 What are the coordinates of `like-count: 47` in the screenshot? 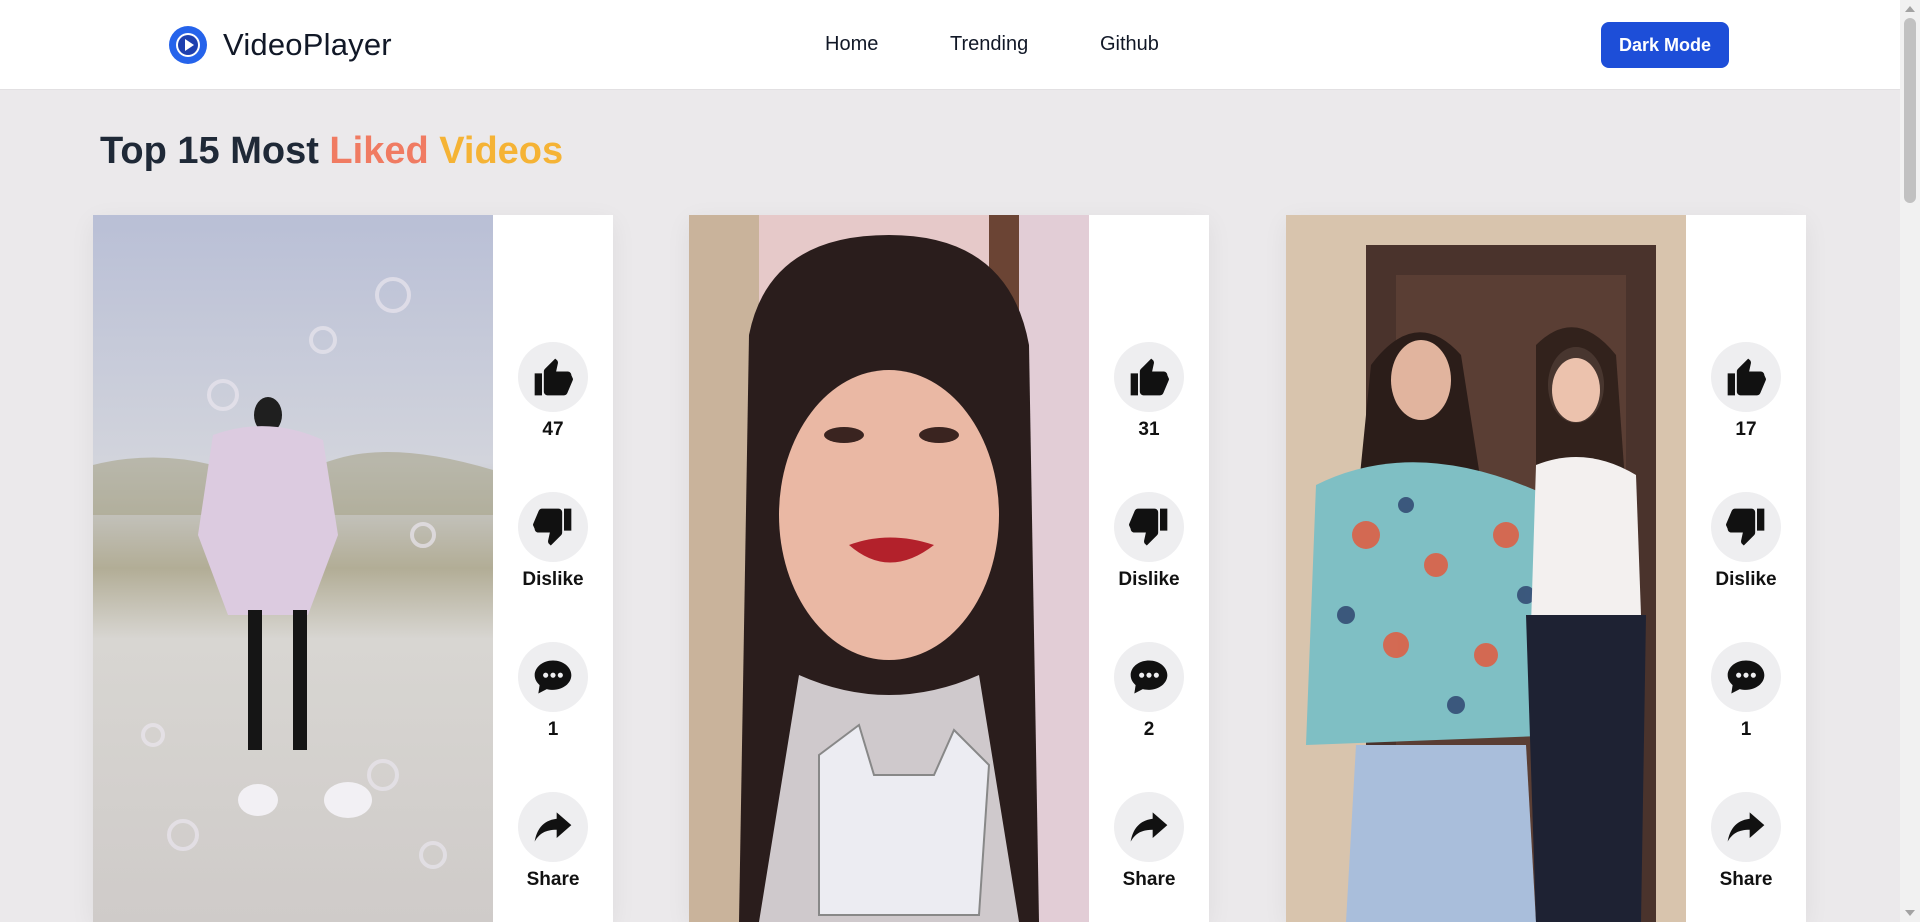 It's located at (553, 429).